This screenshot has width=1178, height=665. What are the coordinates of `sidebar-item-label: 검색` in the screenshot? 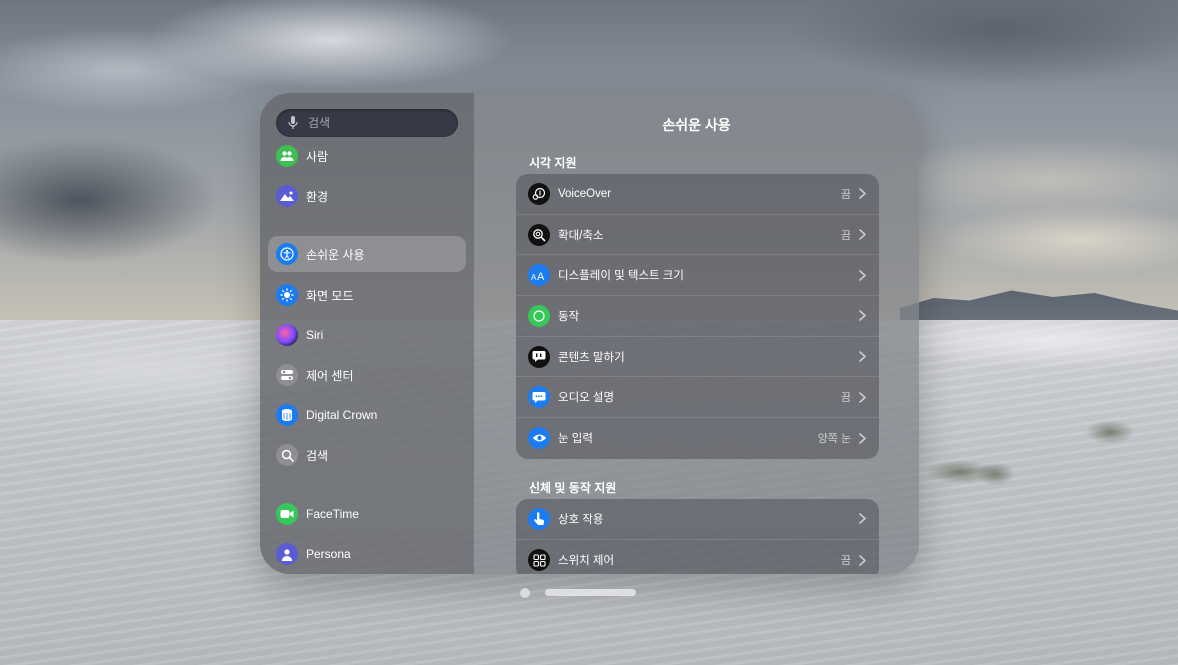 It's located at (317, 455).